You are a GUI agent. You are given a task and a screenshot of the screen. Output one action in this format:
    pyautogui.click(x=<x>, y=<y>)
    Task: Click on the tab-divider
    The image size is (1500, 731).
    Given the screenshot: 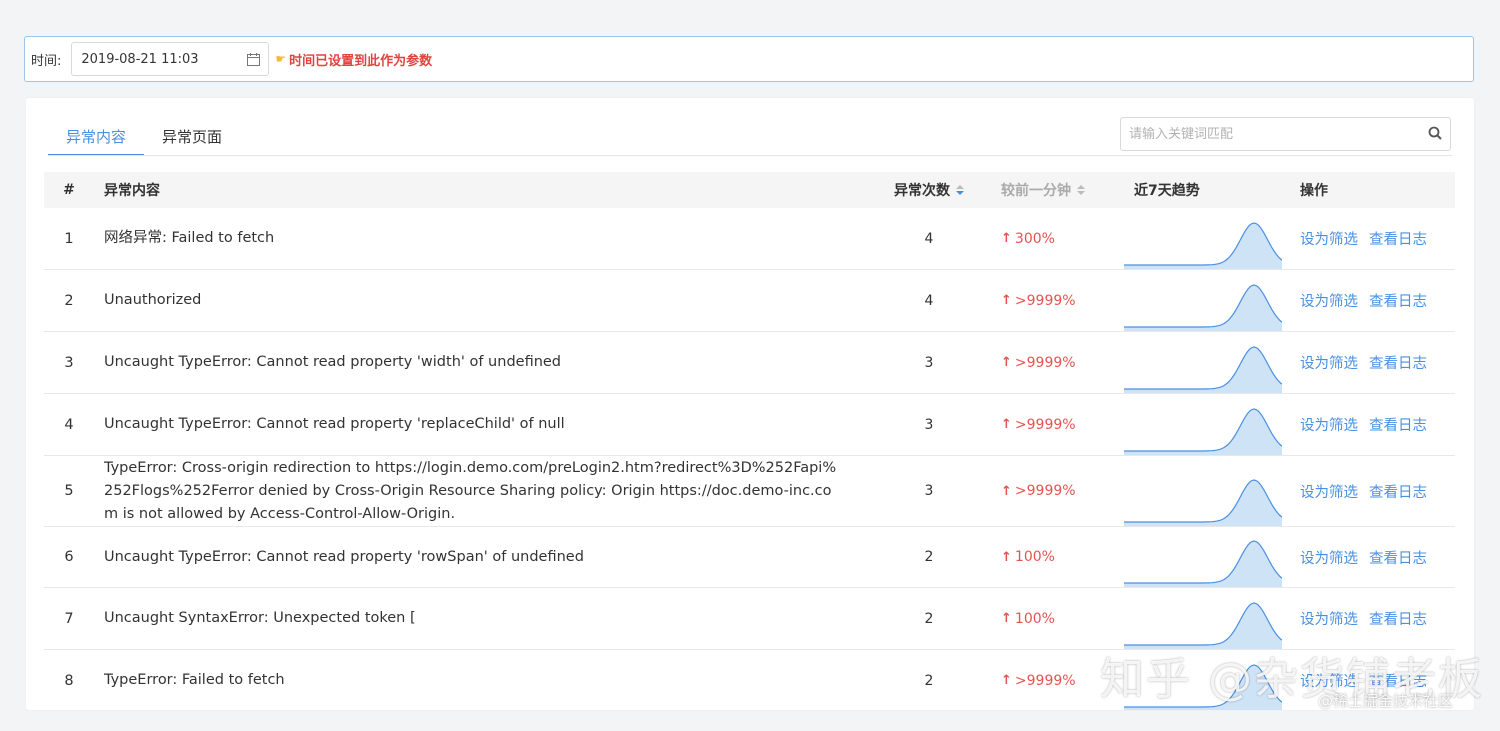 What is the action you would take?
    pyautogui.click(x=750, y=155)
    